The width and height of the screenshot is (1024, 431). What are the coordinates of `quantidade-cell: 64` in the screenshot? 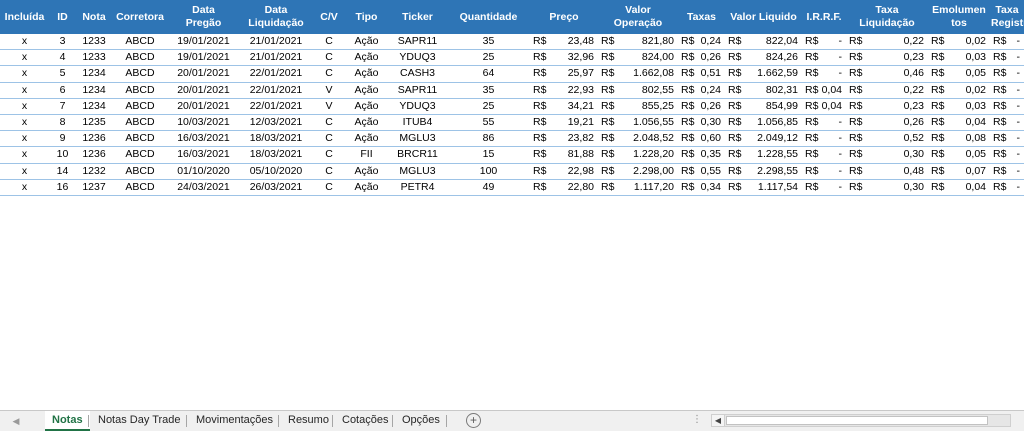 It's located at (488, 74).